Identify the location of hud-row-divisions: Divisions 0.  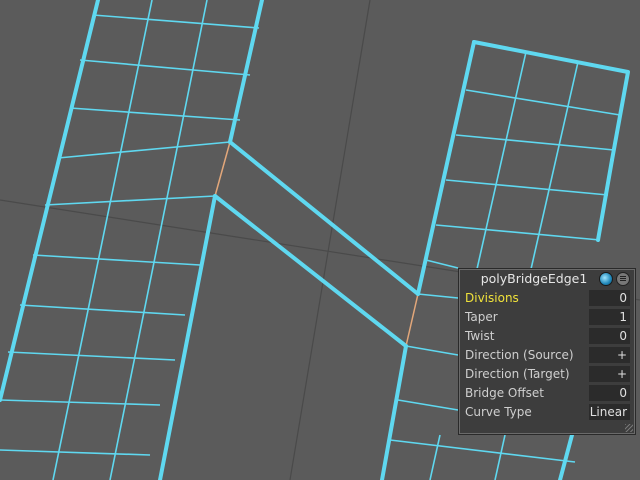
(547, 298).